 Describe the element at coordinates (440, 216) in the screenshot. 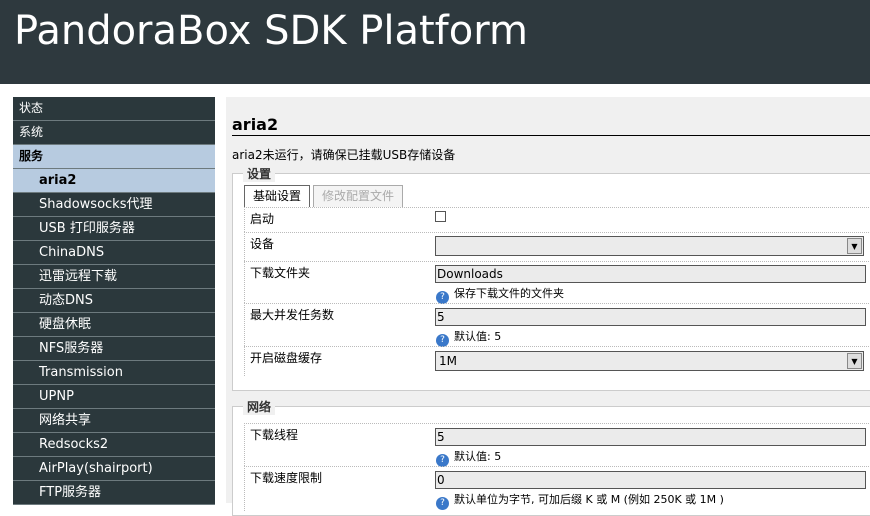

I see `enable-checkbox` at that location.